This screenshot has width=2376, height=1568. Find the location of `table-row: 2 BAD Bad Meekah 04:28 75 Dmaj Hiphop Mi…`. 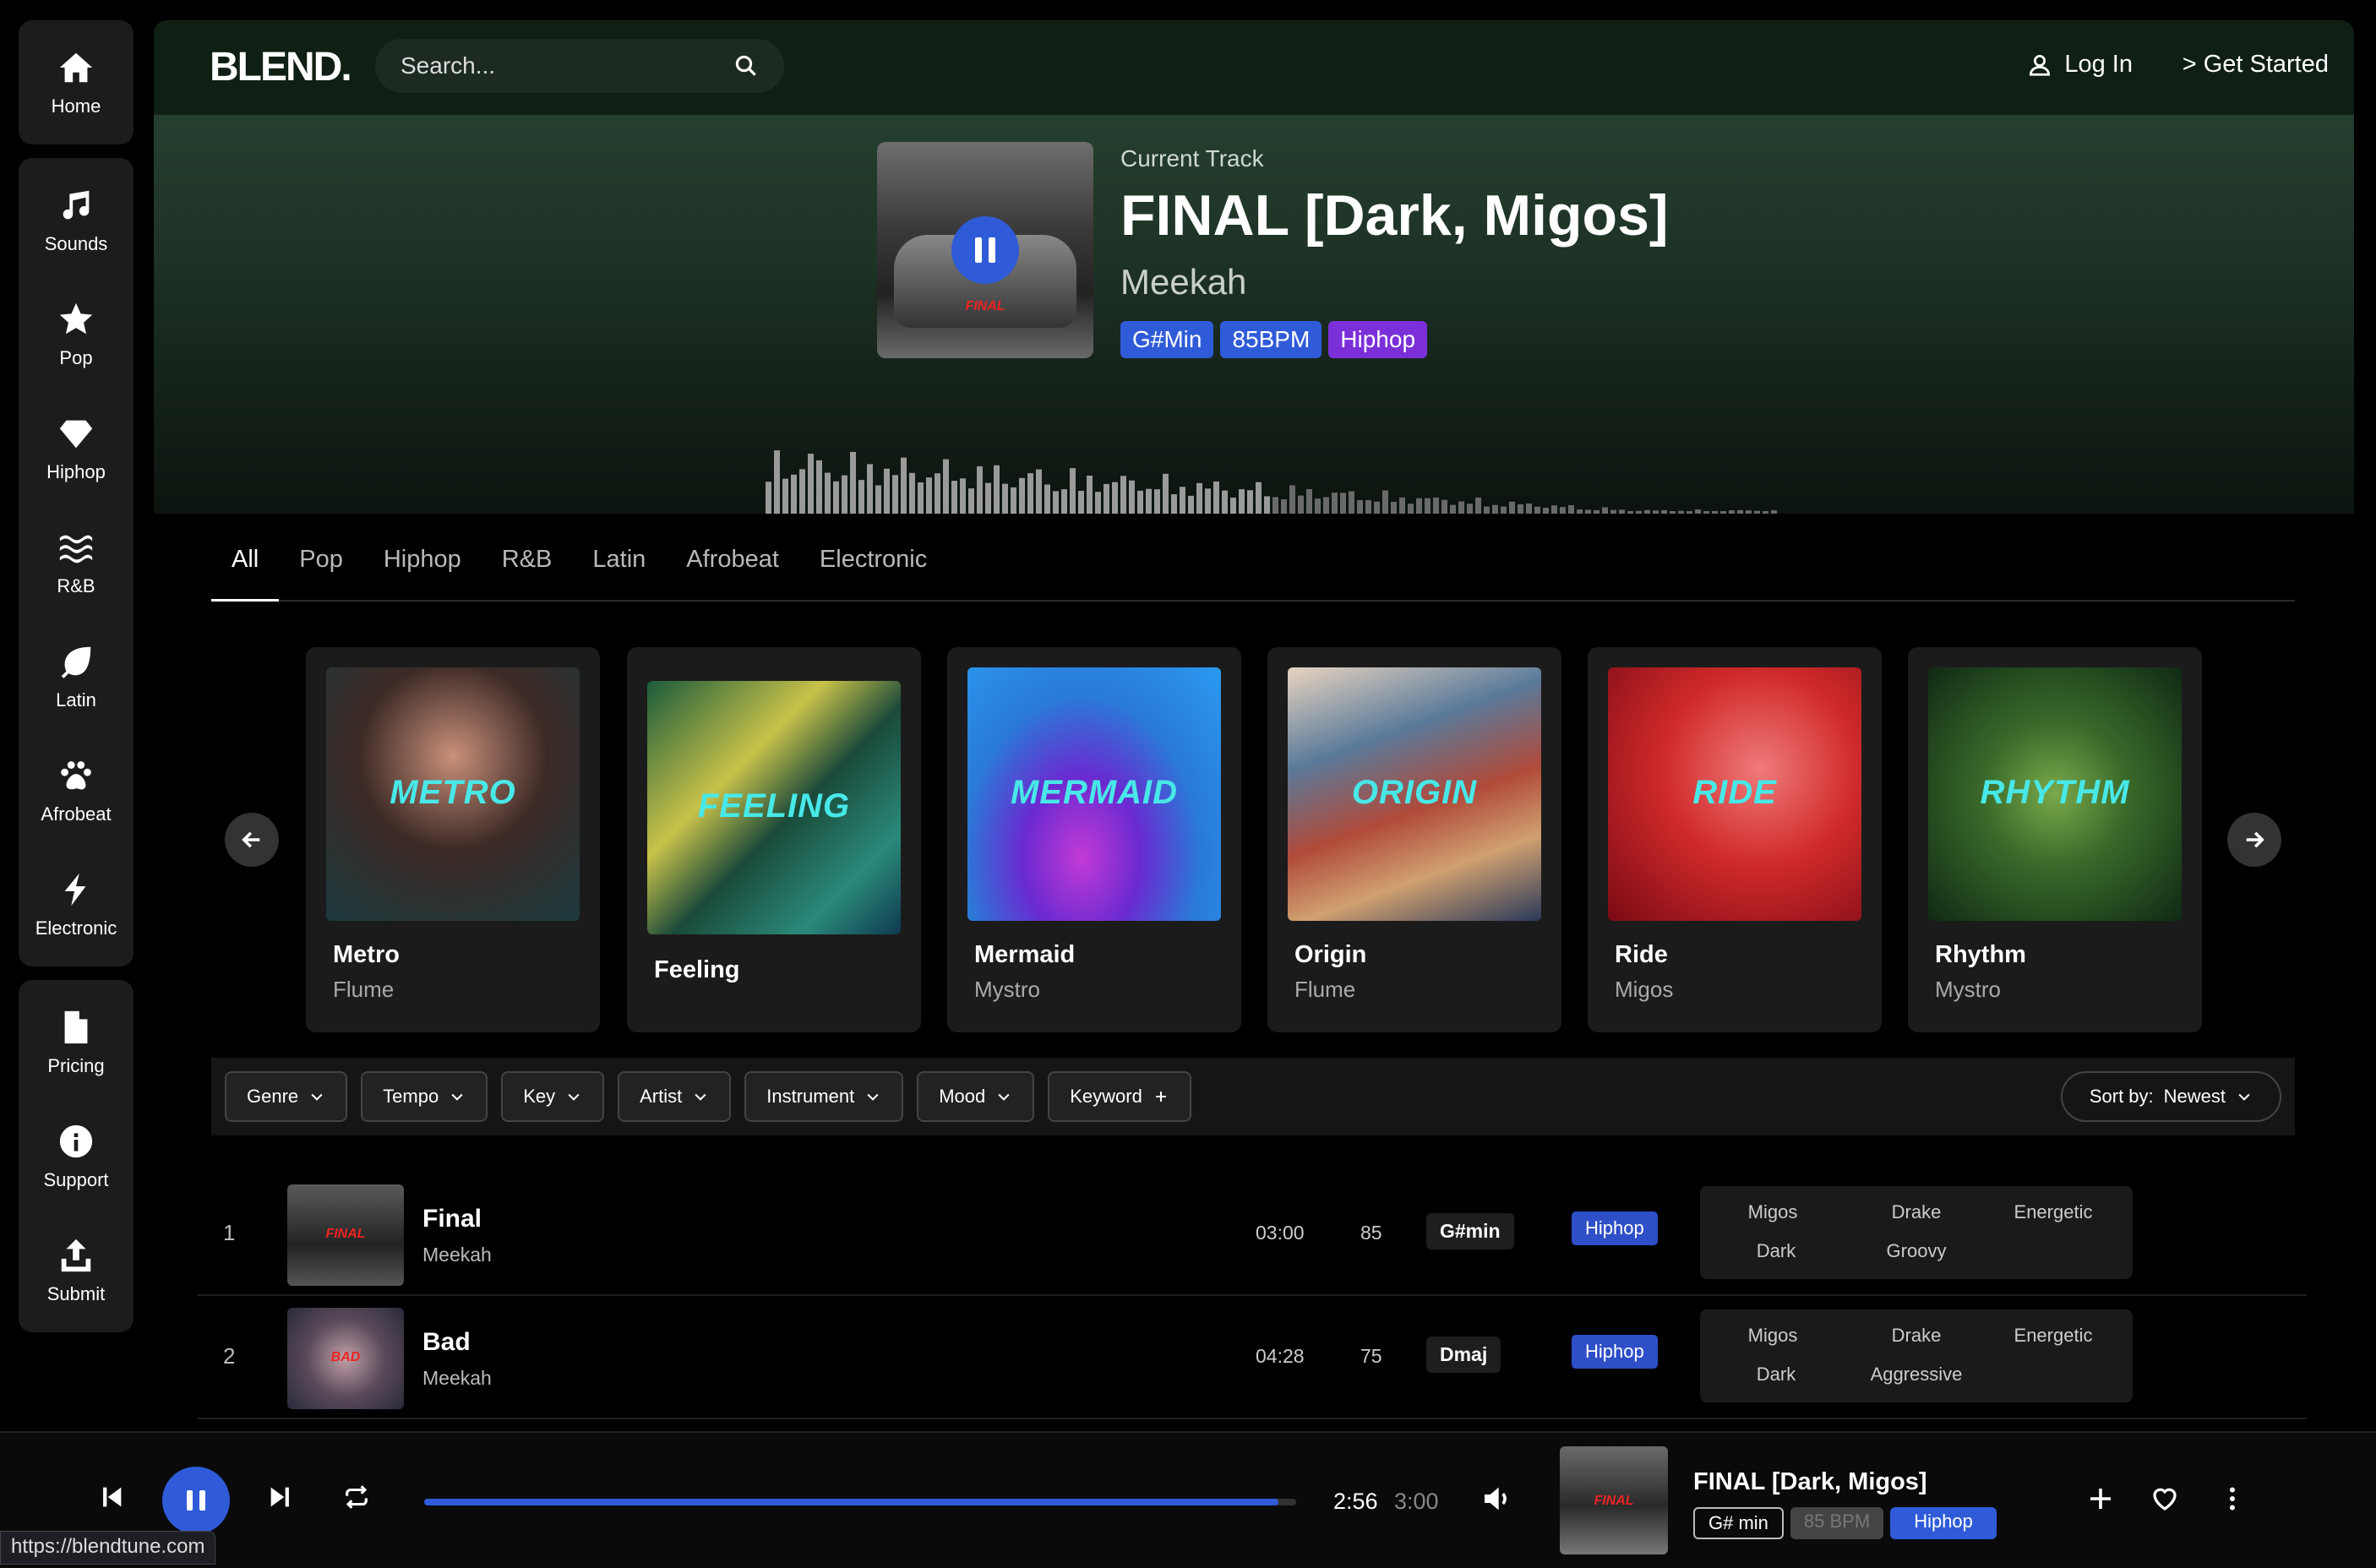

table-row: 2 BAD Bad Meekah 04:28 75 Dmaj Hiphop Mi… is located at coordinates (1252, 1357).